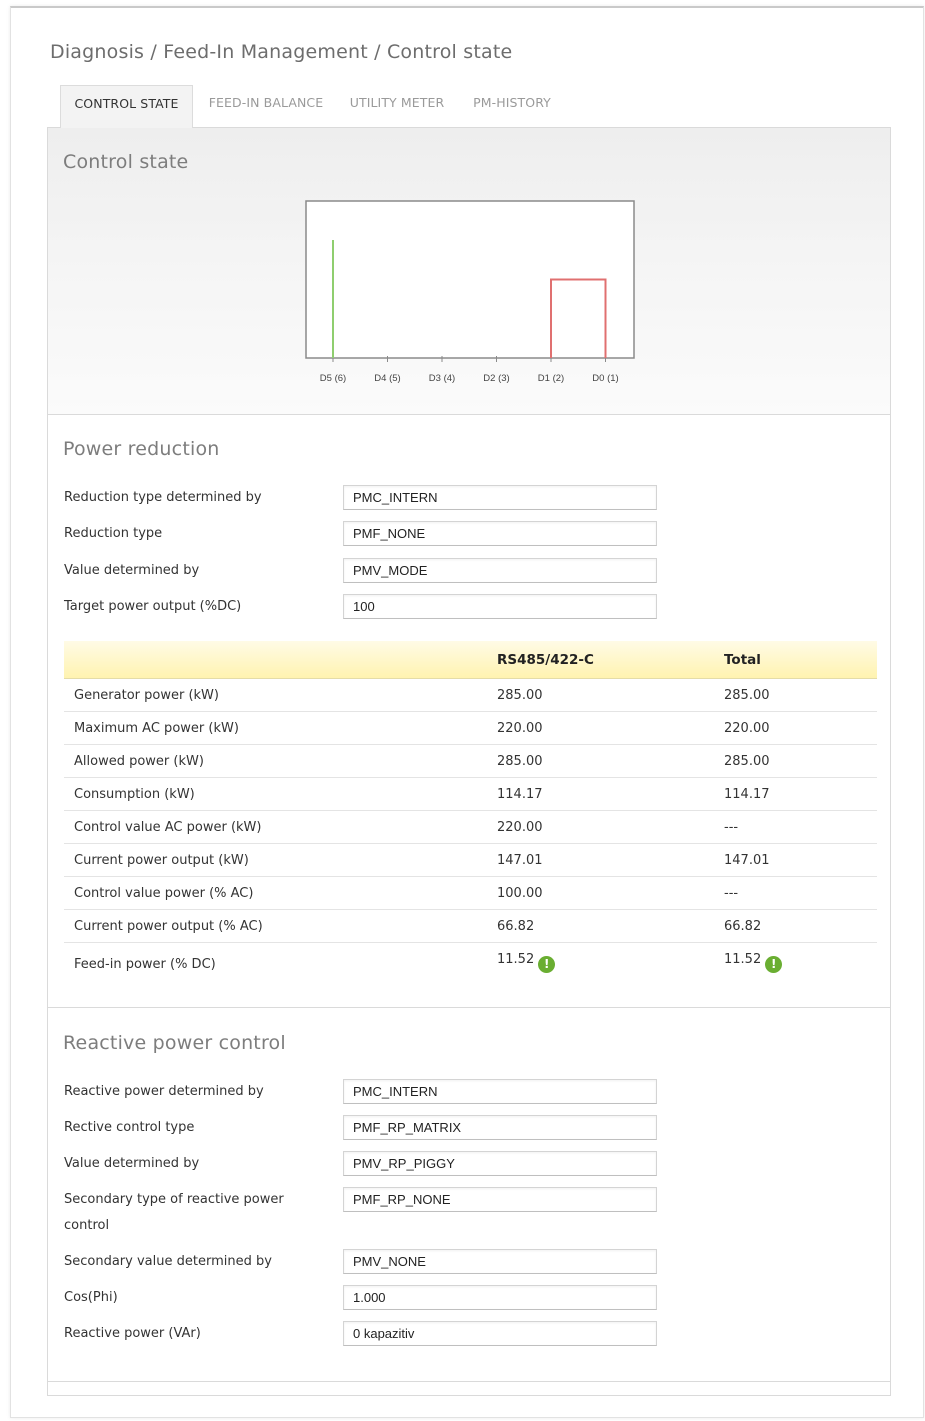  Describe the element at coordinates (551, 378) in the screenshot. I see `x-tick-label: D1 (2)` at that location.